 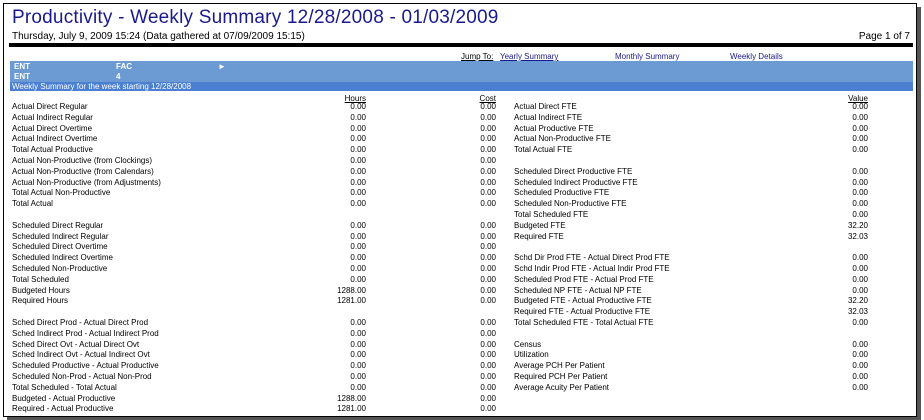 What do you see at coordinates (52, 150) in the screenshot?
I see `row-label: Total Actual Productive` at bounding box center [52, 150].